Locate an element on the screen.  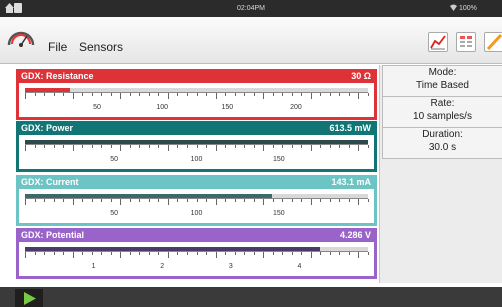
table-view-button is located at coordinates (466, 42).